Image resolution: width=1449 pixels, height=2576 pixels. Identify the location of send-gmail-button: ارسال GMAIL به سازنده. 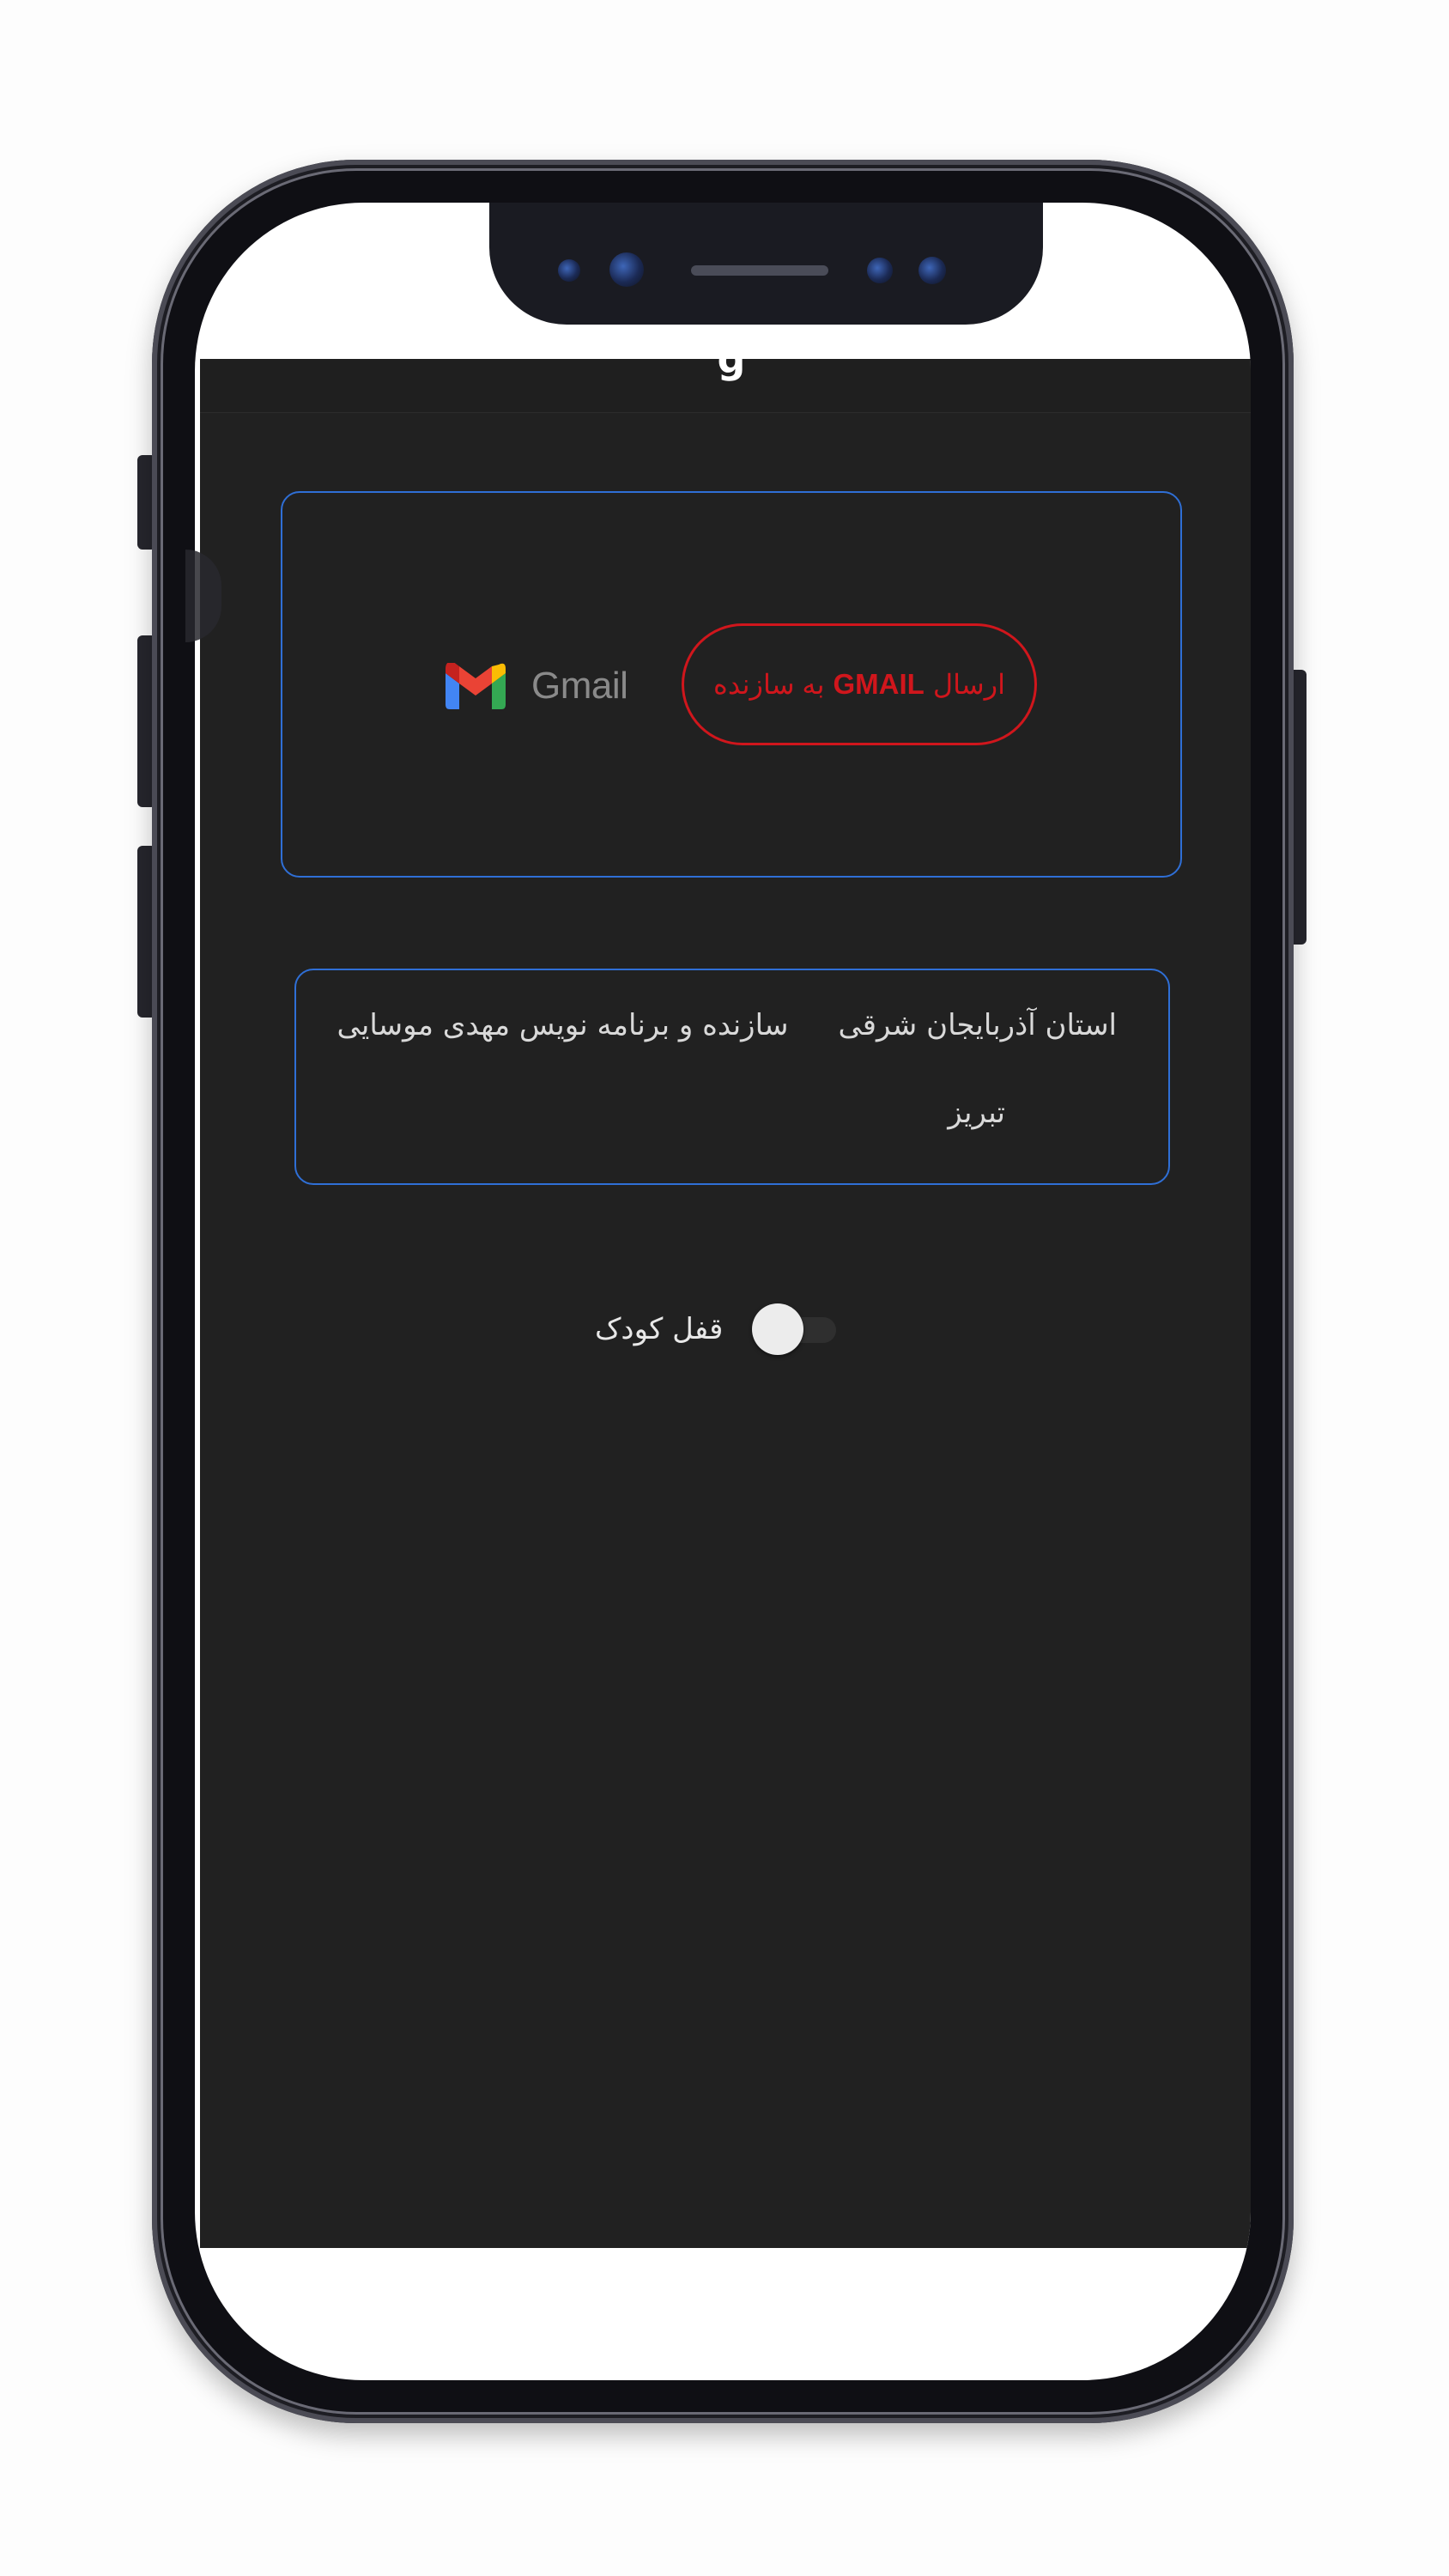
(859, 684).